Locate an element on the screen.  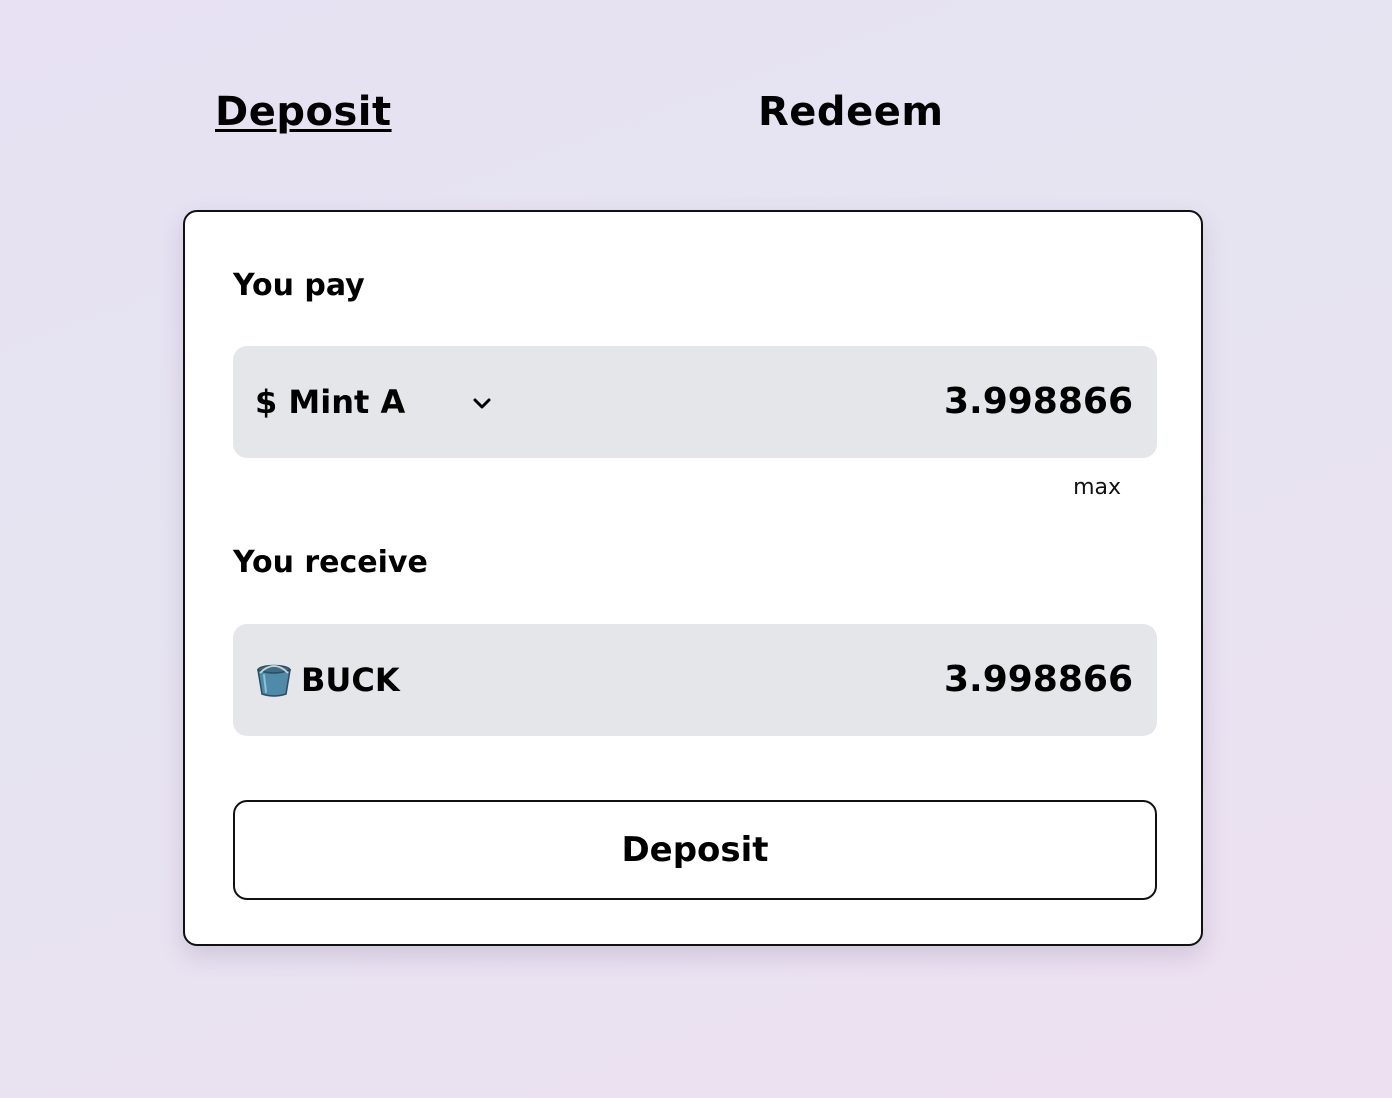
deposit-button: Deposit is located at coordinates (695, 850).